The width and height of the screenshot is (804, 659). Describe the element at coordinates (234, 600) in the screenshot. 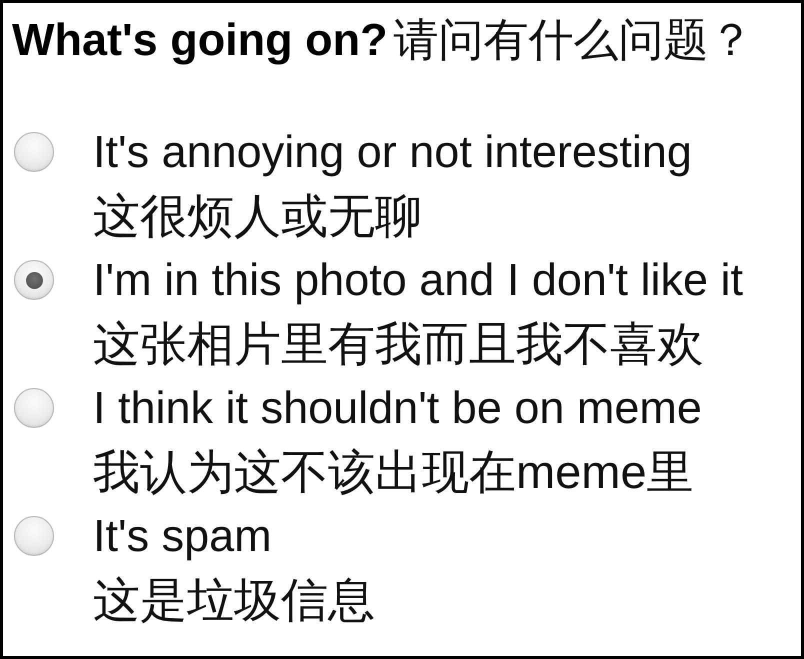

I see `option-translation: 这是垃圾信息` at that location.